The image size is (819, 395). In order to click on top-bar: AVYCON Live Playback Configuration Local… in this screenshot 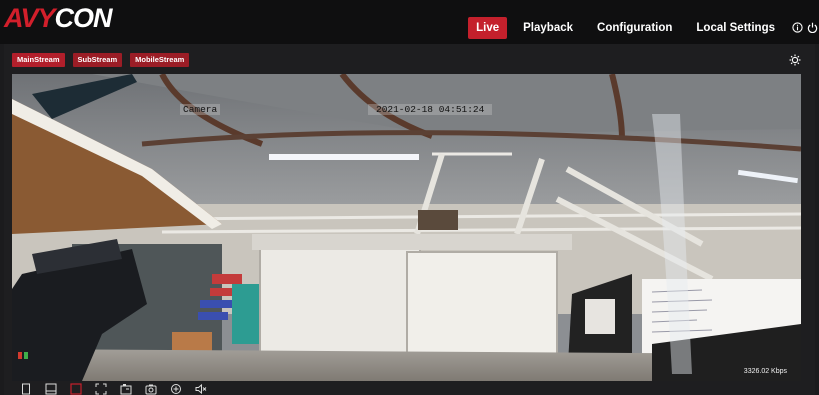, I will do `click(409, 22)`.